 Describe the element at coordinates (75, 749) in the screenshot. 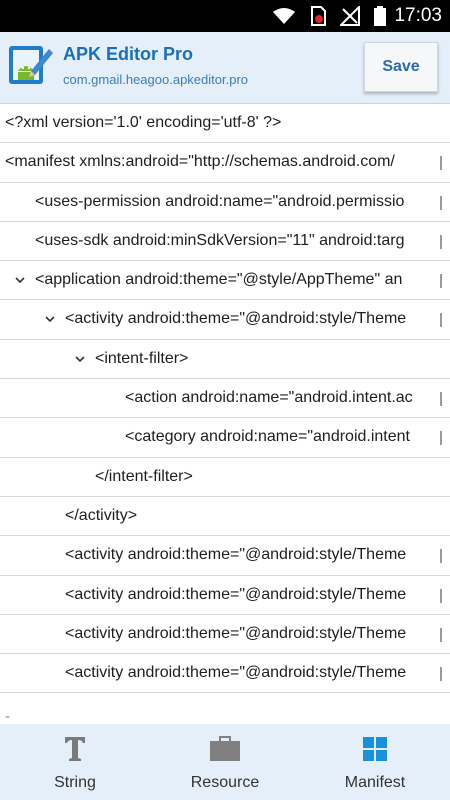

I see `text-t-icon` at that location.